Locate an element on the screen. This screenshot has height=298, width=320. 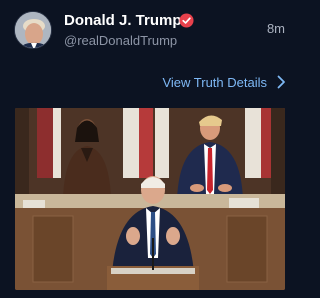
author-display-name: Donald J. Trump is located at coordinates (123, 20).